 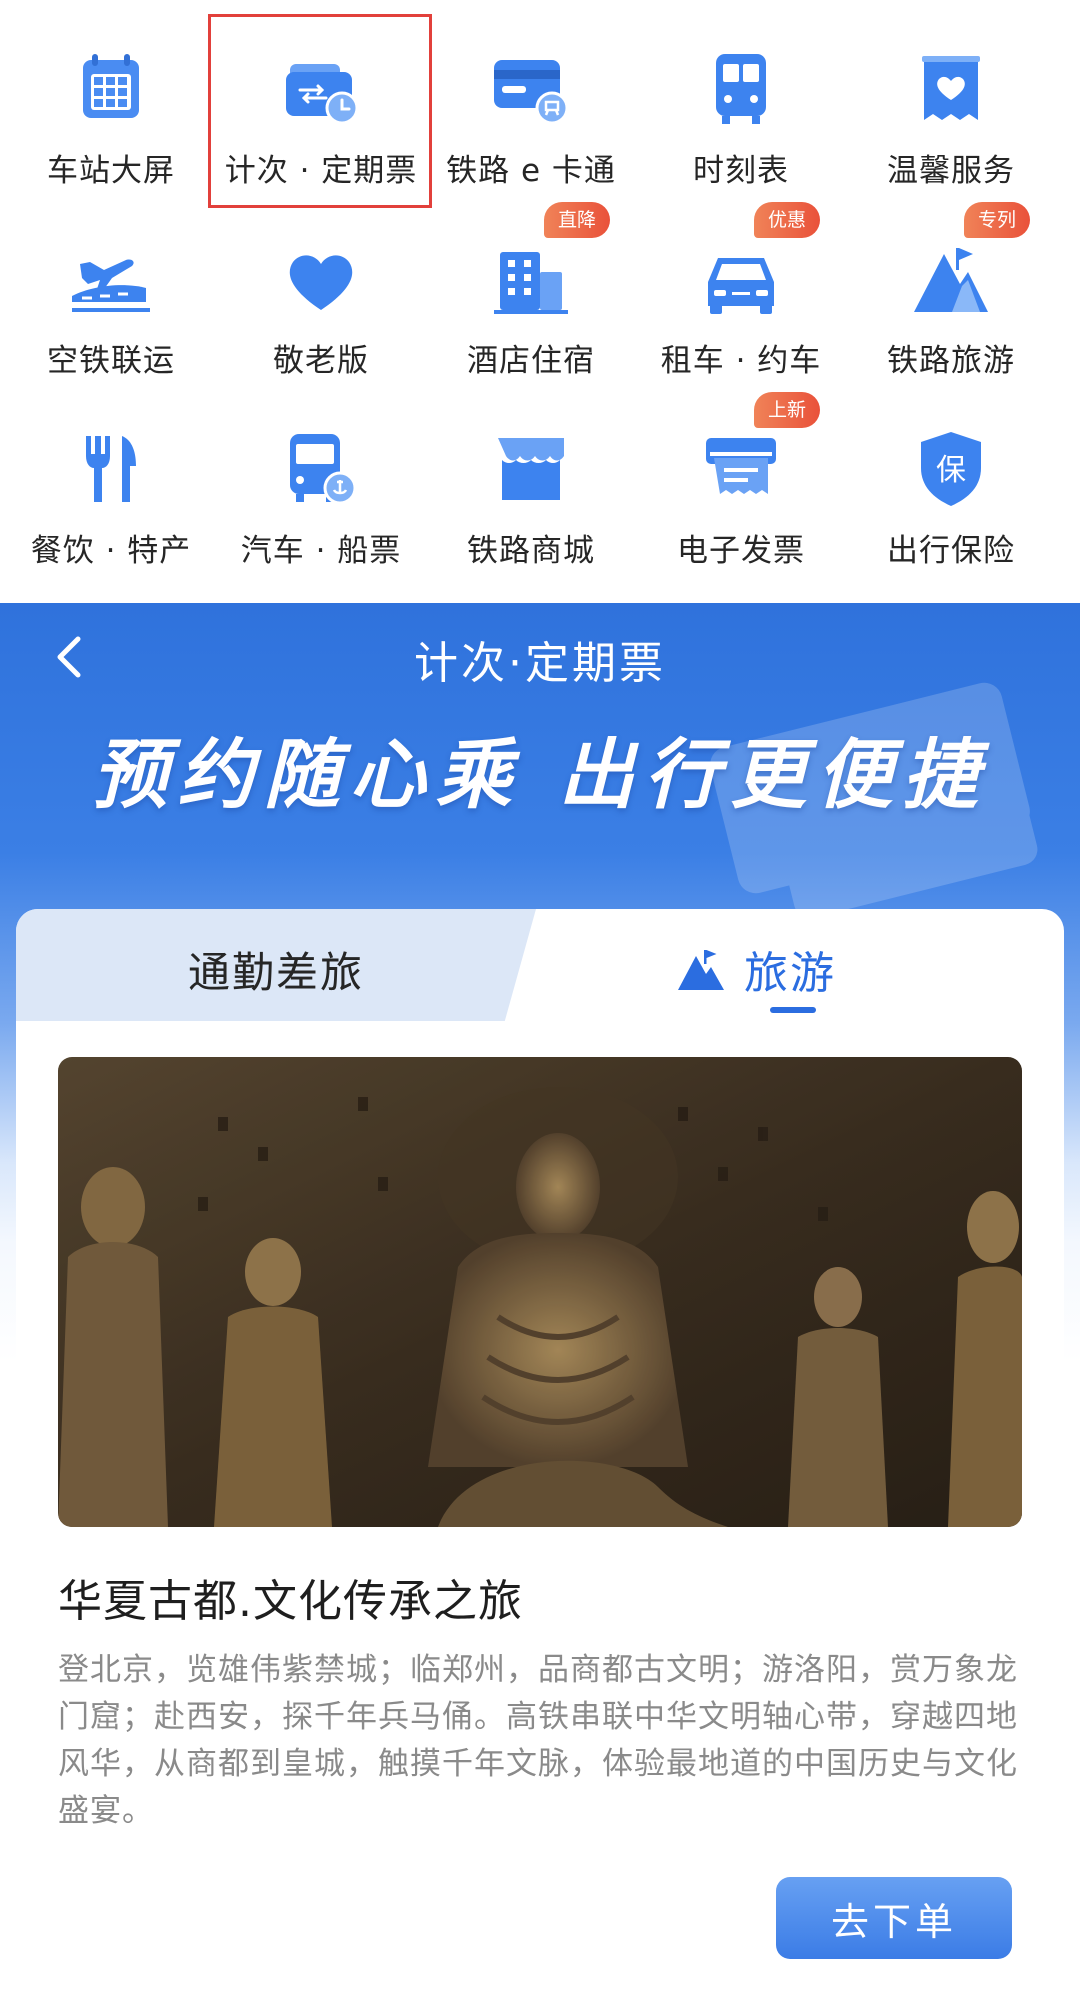 I want to click on plane-train-icon, so click(x=111, y=279).